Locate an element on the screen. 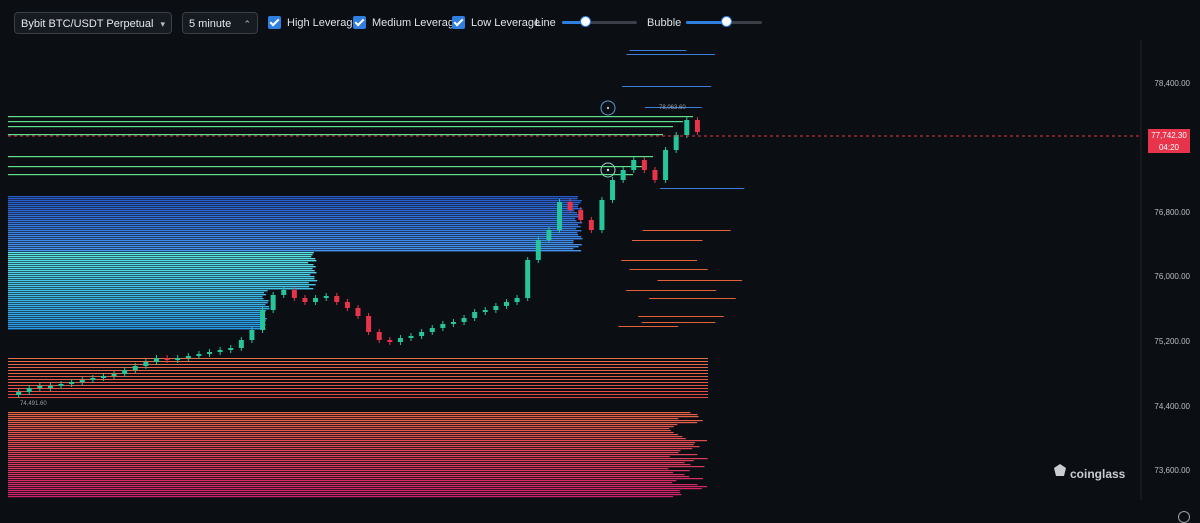 This screenshot has height=523, width=1200. bubble-slider-handle is located at coordinates (726, 21).